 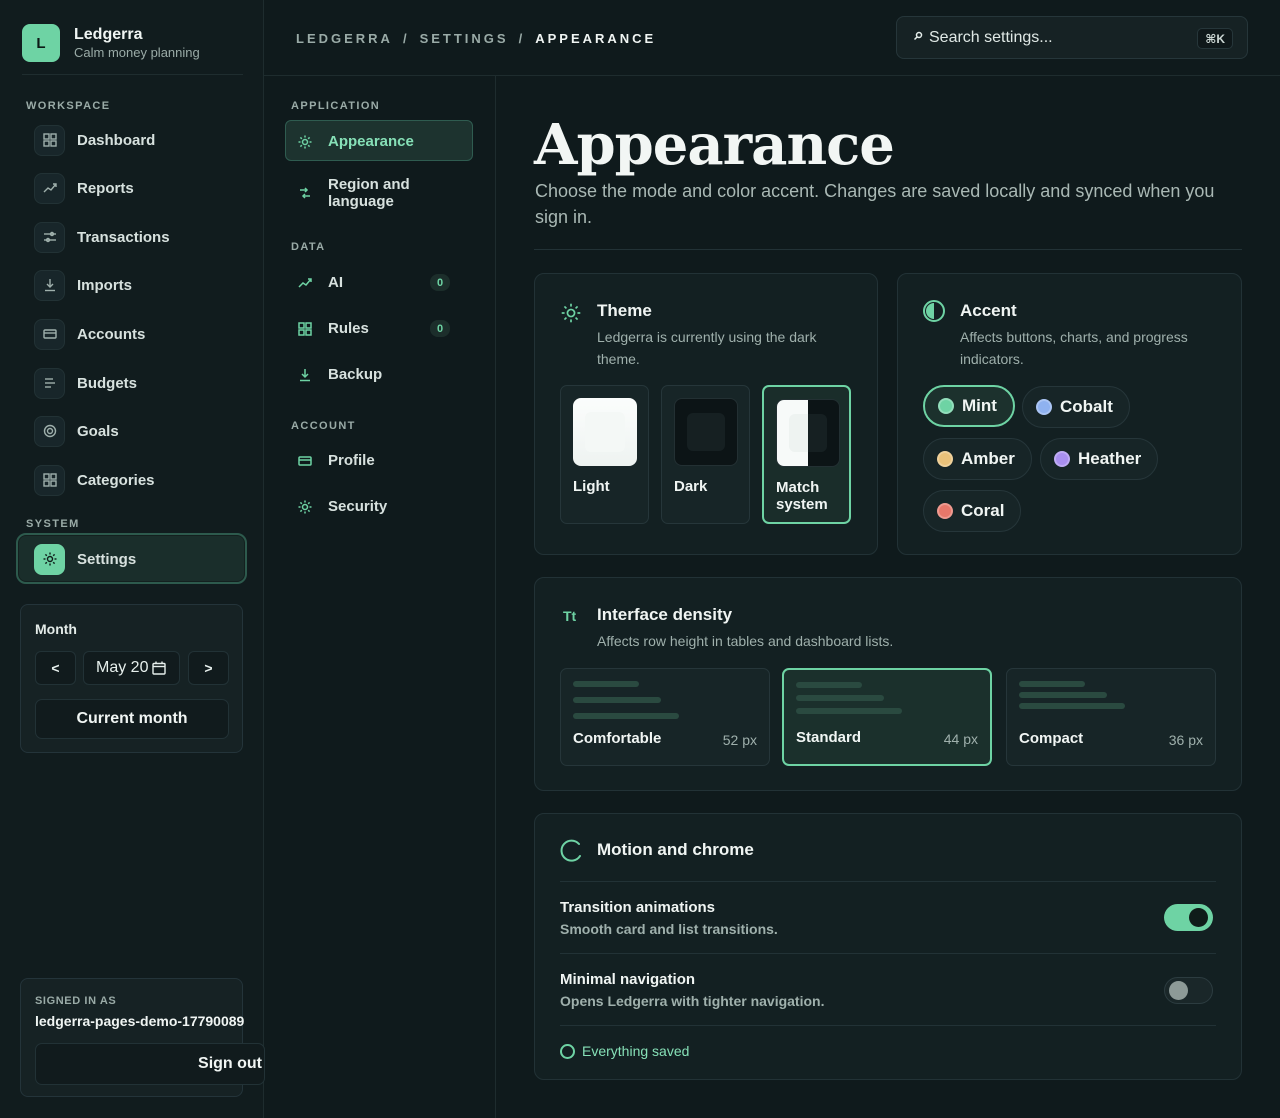 What do you see at coordinates (305, 506) in the screenshot?
I see `sun-icon` at bounding box center [305, 506].